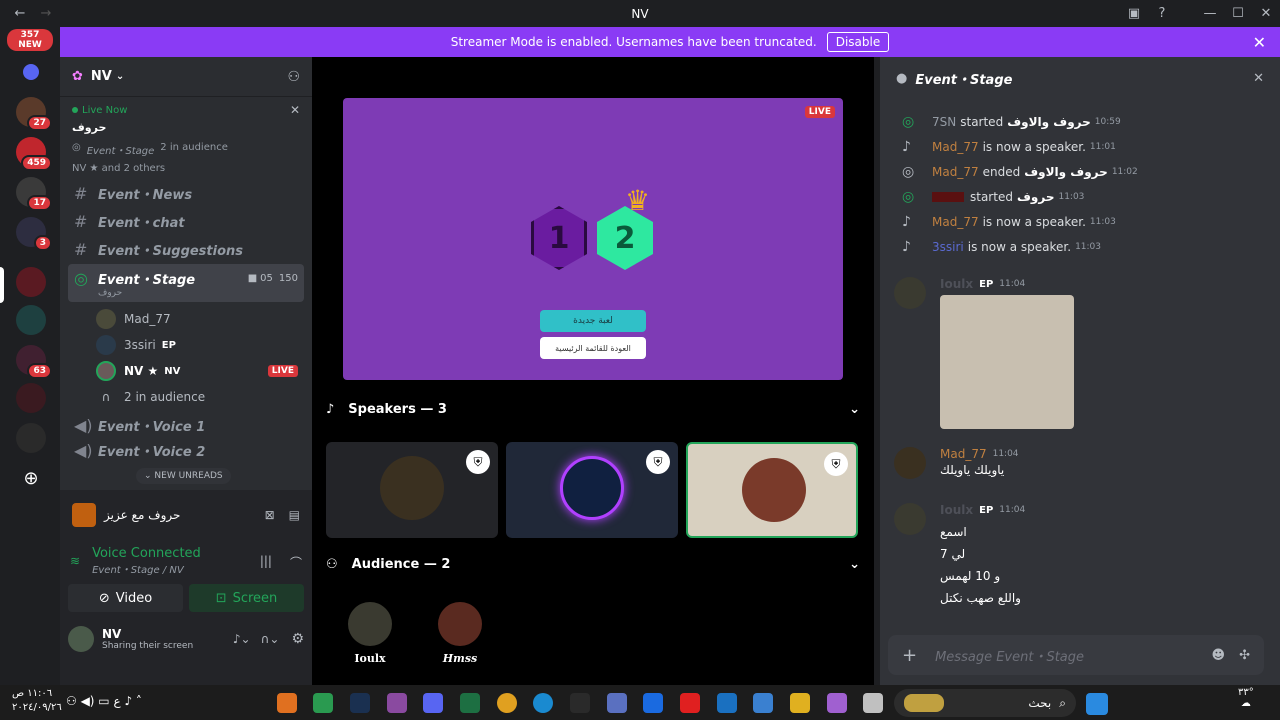  Describe the element at coordinates (1258, 78) in the screenshot. I see `close-chat-icon: ✕` at that location.